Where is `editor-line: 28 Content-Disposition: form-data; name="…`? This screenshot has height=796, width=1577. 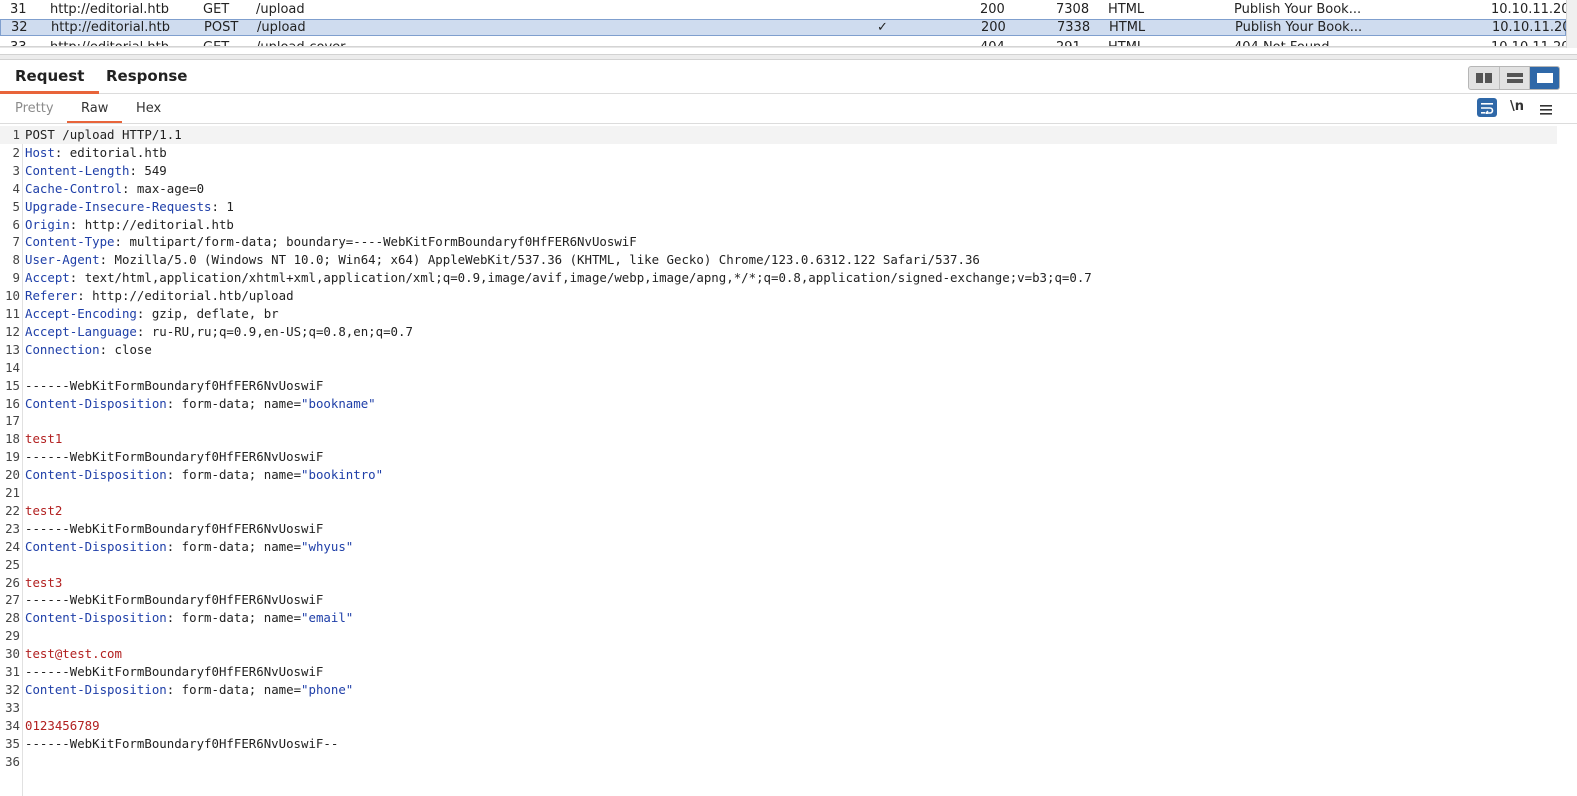 editor-line: 28 Content-Disposition: form-data; name="… is located at coordinates (778, 618).